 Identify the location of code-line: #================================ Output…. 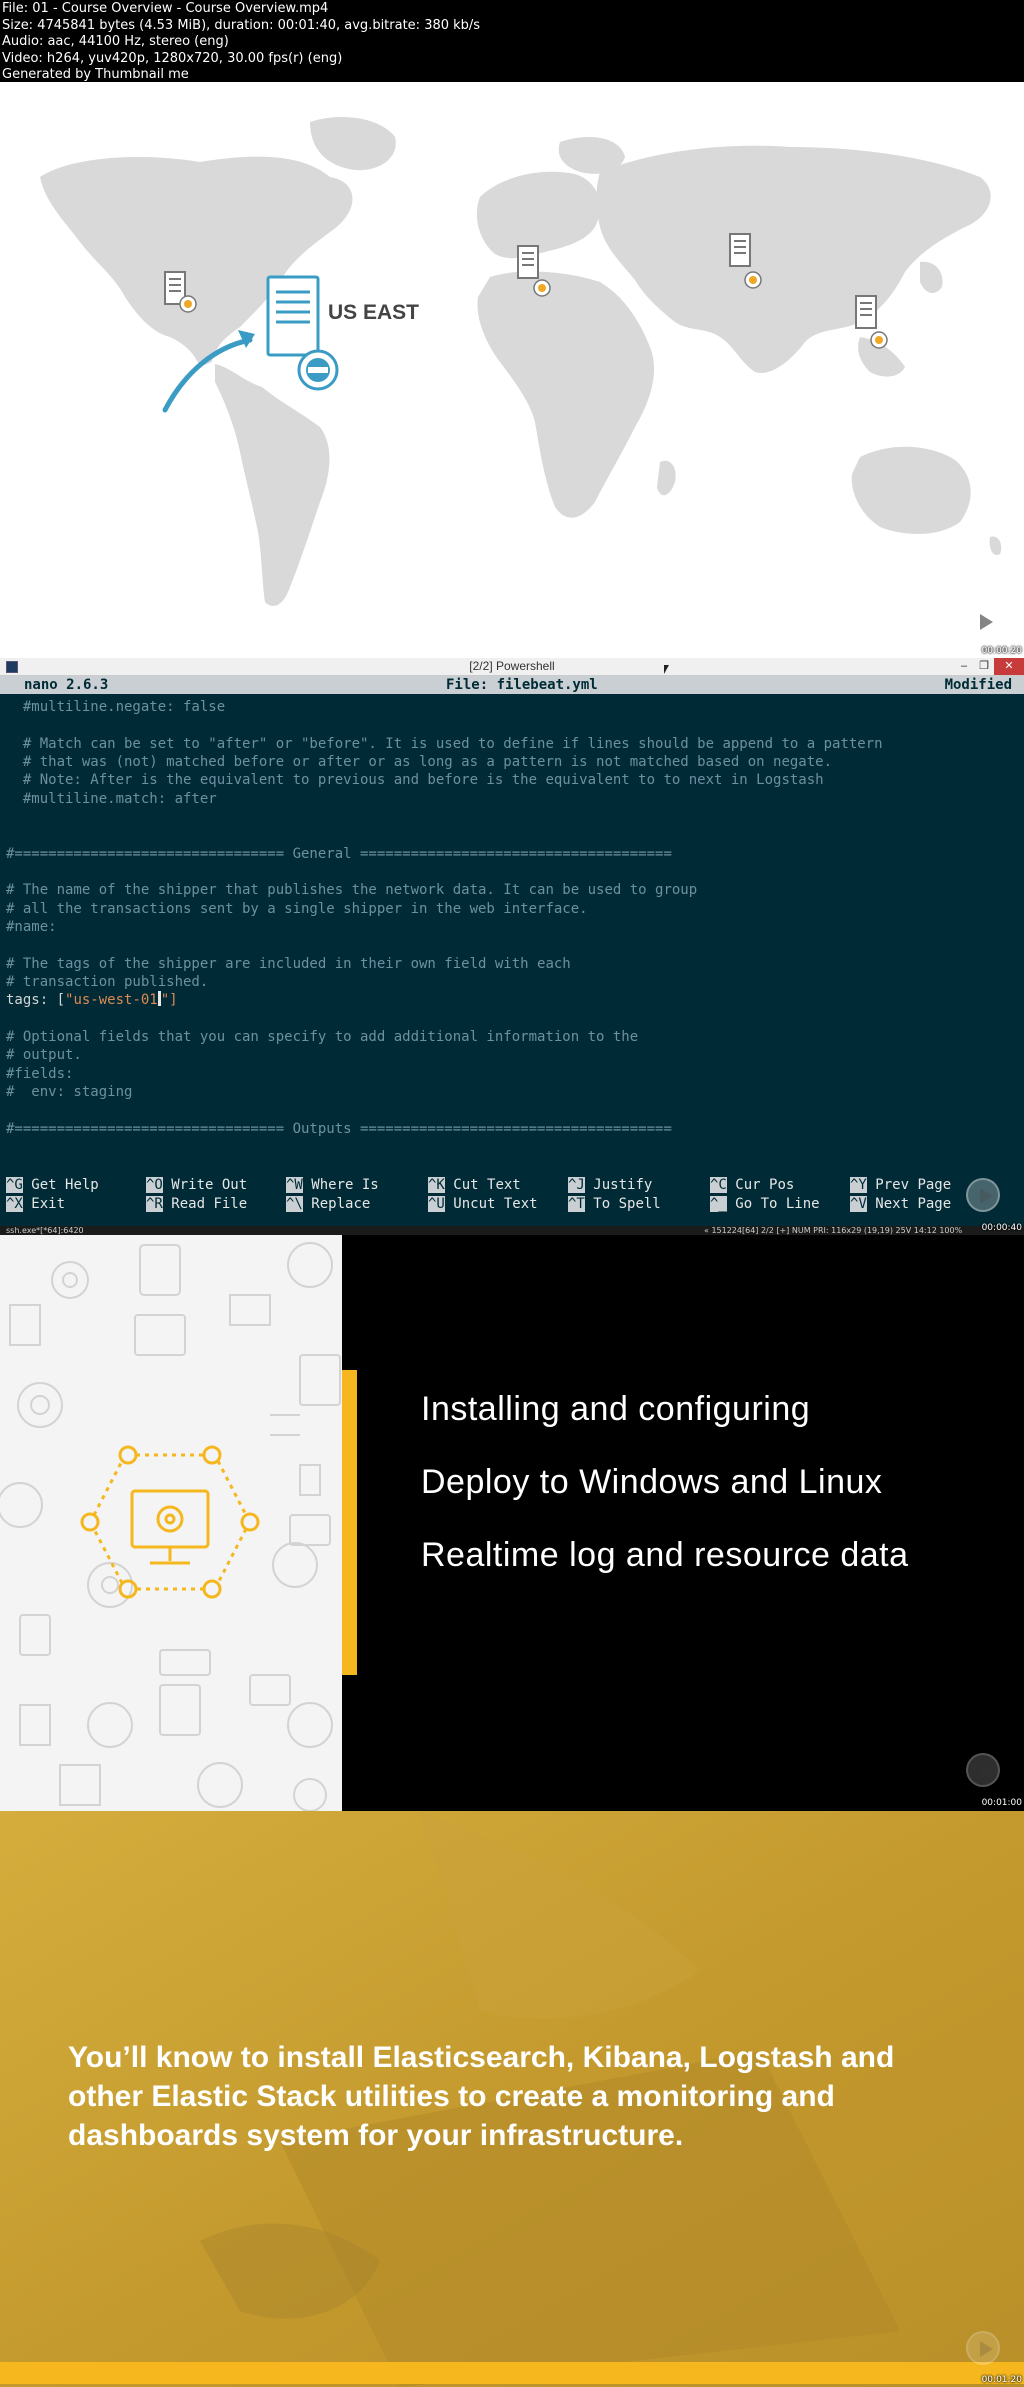
(339, 1129).